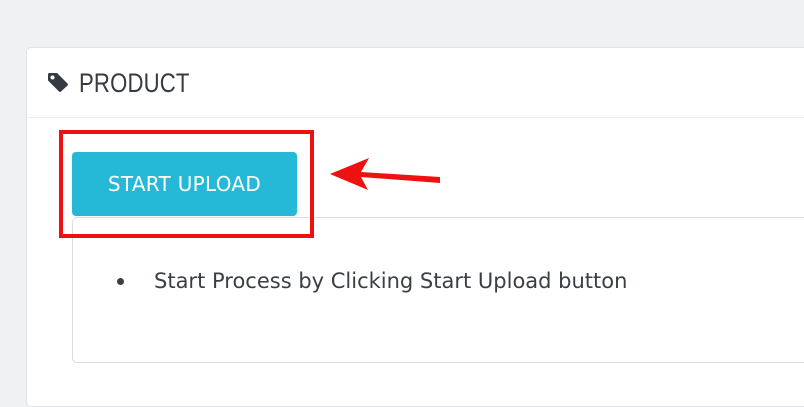  What do you see at coordinates (184, 184) in the screenshot?
I see `start-upload-button: START UPLOAD` at bounding box center [184, 184].